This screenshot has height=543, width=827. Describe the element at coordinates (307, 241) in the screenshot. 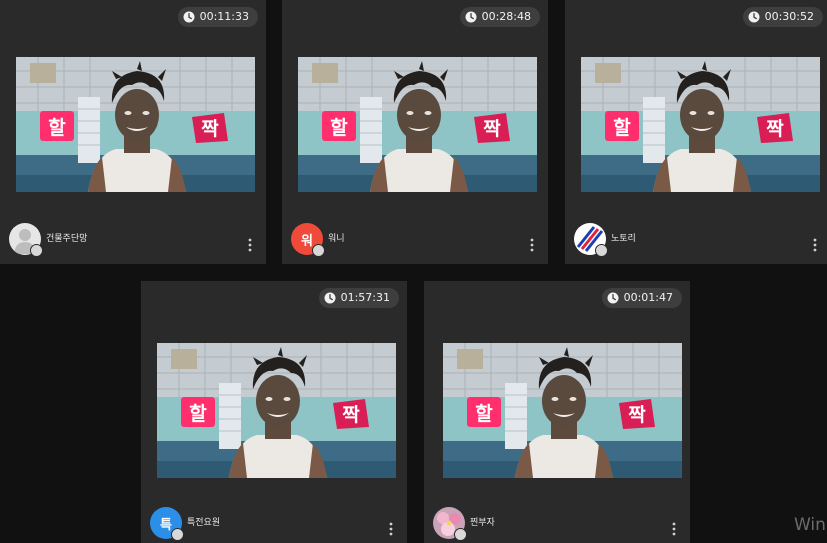

I see `avatar-initial: 워` at that location.